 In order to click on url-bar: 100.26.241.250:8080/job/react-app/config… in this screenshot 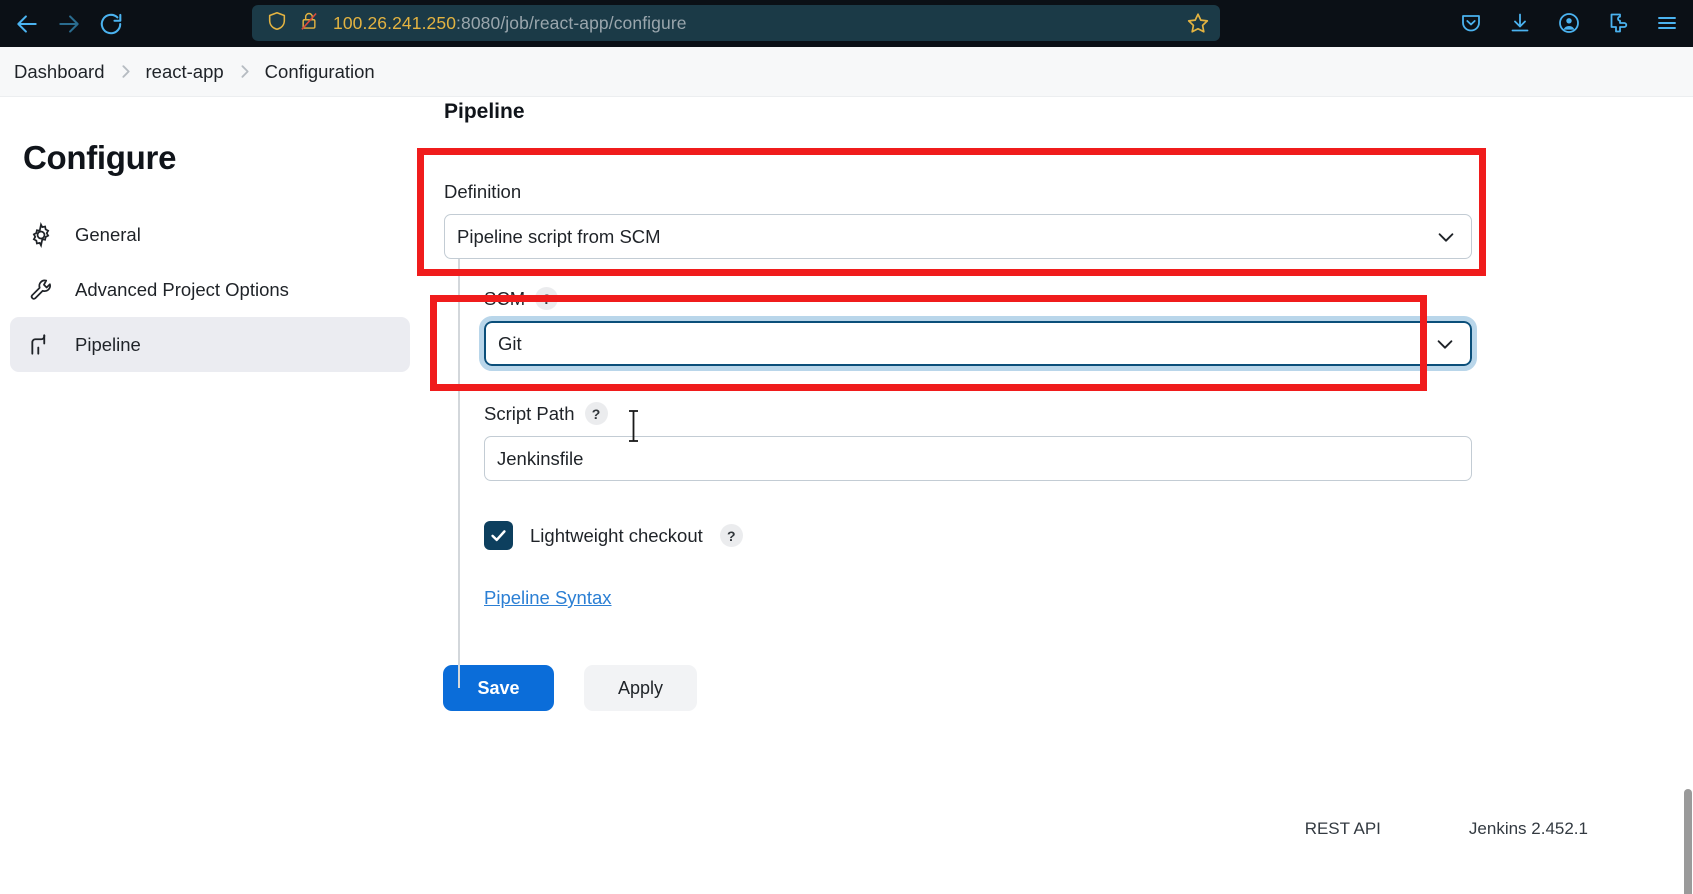, I will do `click(736, 23)`.